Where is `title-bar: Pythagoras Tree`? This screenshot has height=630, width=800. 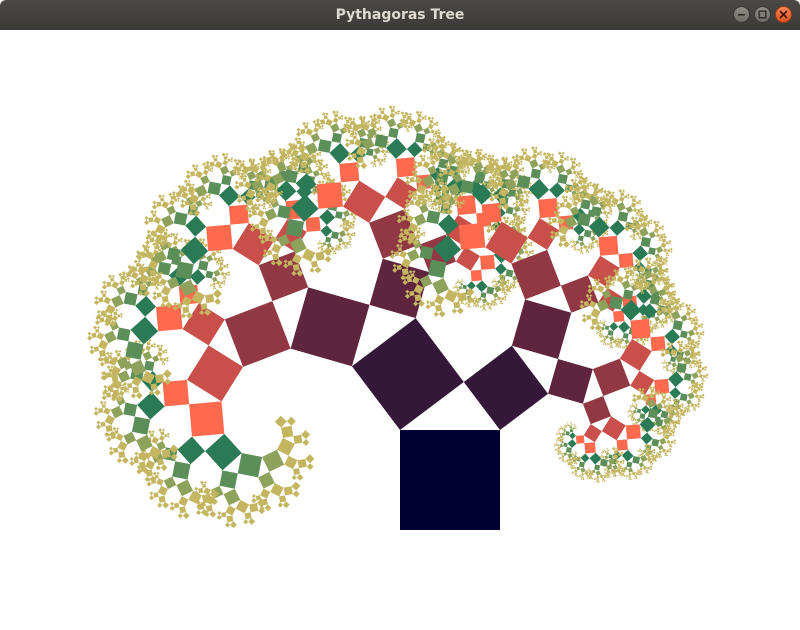 title-bar: Pythagoras Tree is located at coordinates (400, 15).